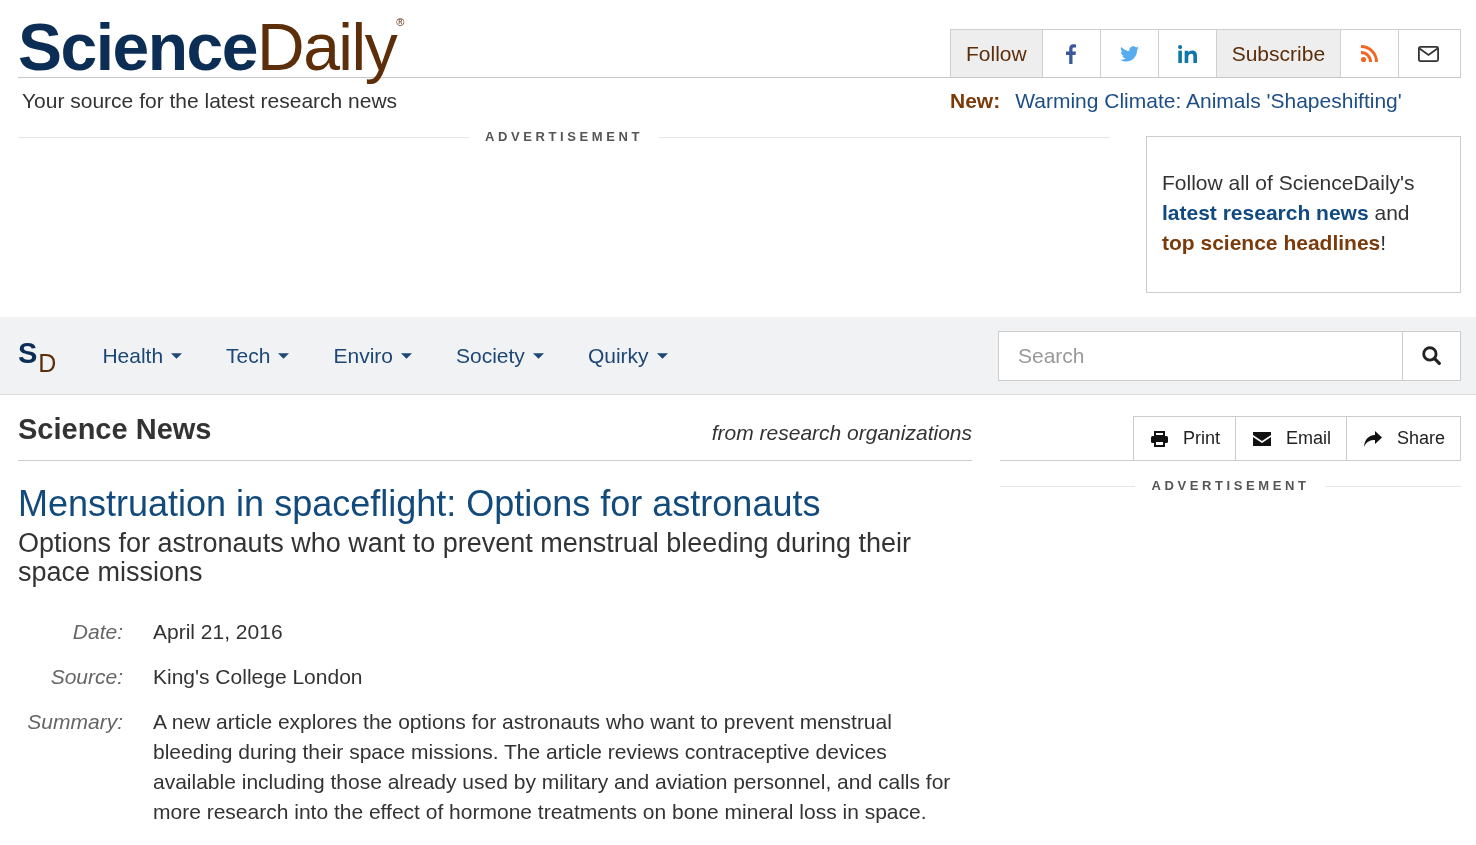  What do you see at coordinates (1187, 53) in the screenshot?
I see `linkedin-icon` at bounding box center [1187, 53].